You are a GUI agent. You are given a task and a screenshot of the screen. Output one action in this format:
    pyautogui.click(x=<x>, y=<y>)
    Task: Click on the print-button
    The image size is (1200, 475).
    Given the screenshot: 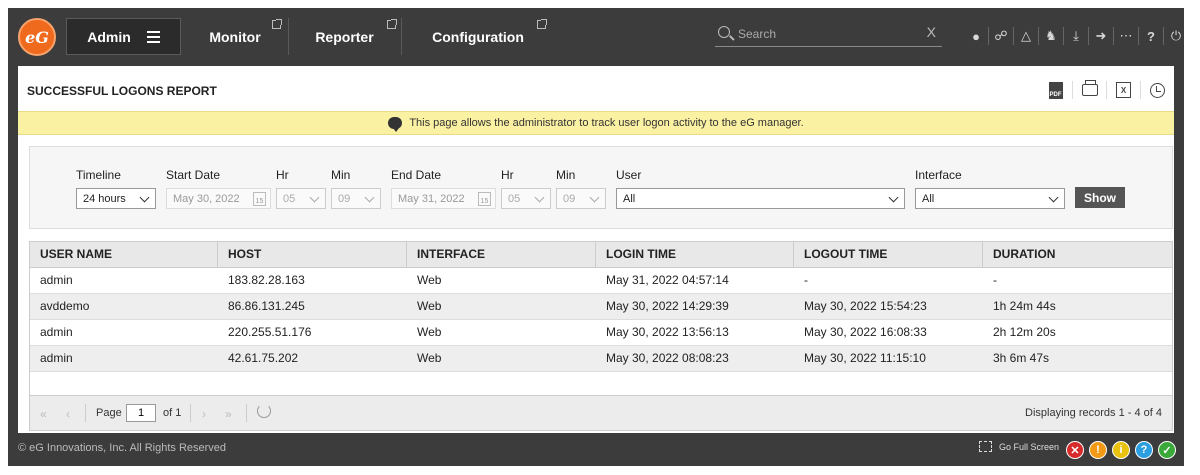 What is the action you would take?
    pyautogui.click(x=1089, y=90)
    